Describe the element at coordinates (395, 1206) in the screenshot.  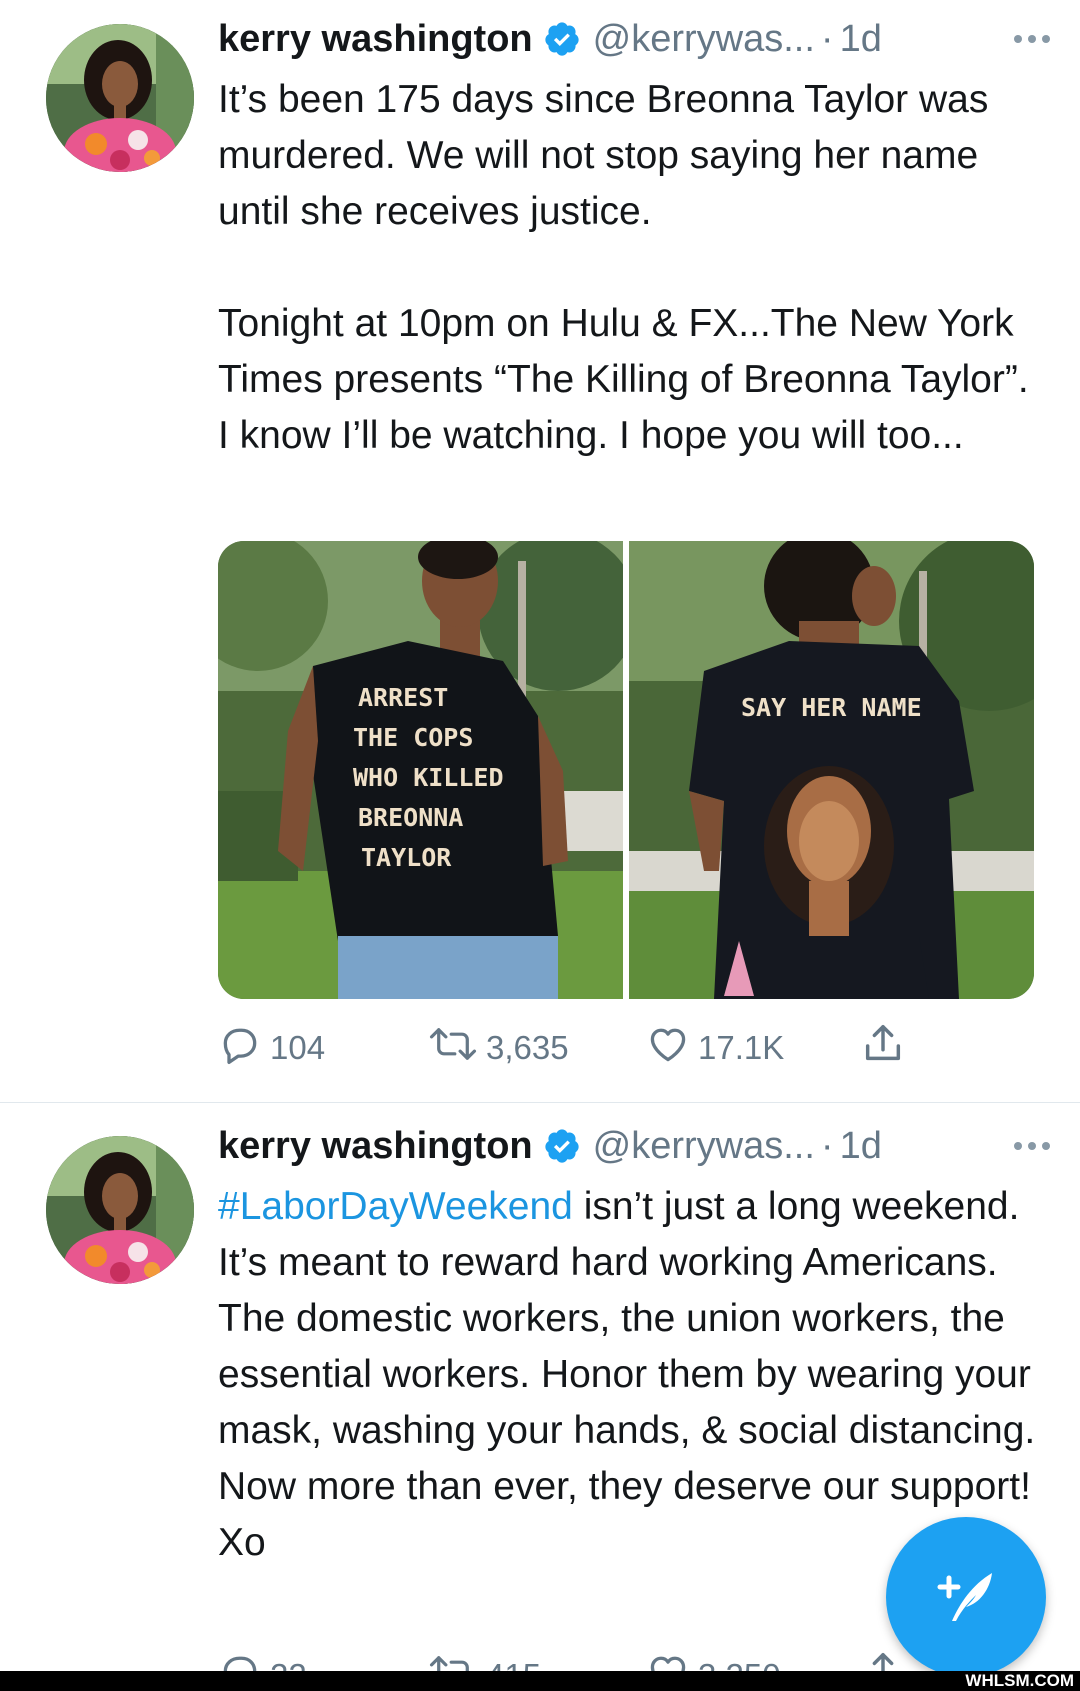
I see `hashtag-link: #LaborDayWeekend` at that location.